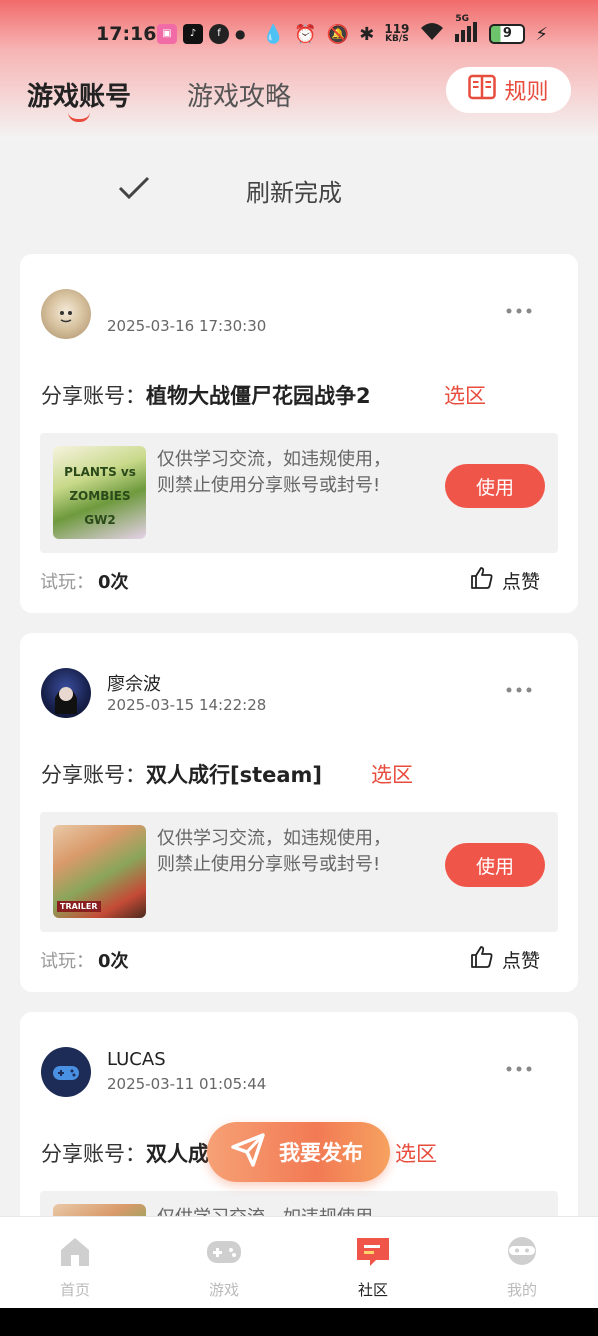 This screenshot has height=1336, width=598. Describe the element at coordinates (258, 396) in the screenshot. I see `game-name: 植物大战僵尸花园战争2` at that location.